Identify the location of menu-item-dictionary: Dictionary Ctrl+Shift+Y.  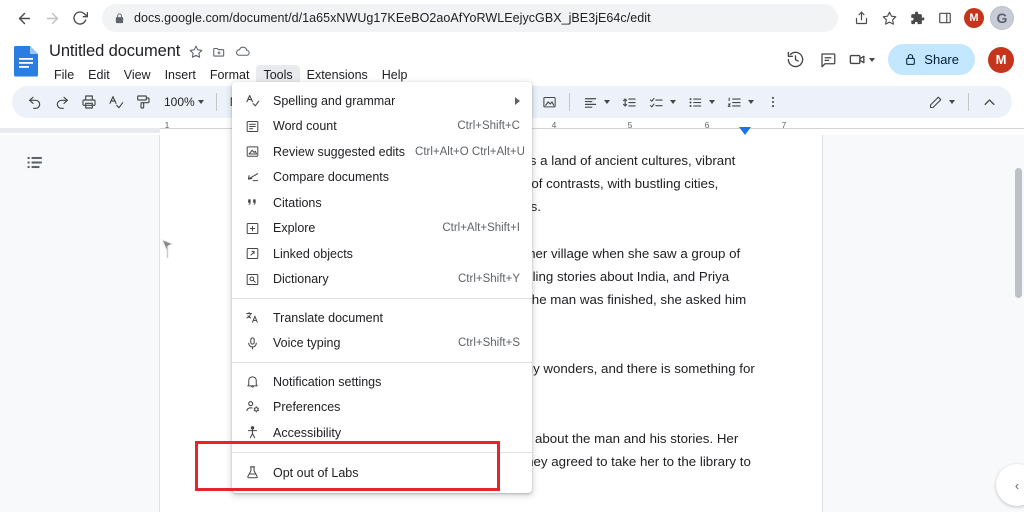
(382, 280).